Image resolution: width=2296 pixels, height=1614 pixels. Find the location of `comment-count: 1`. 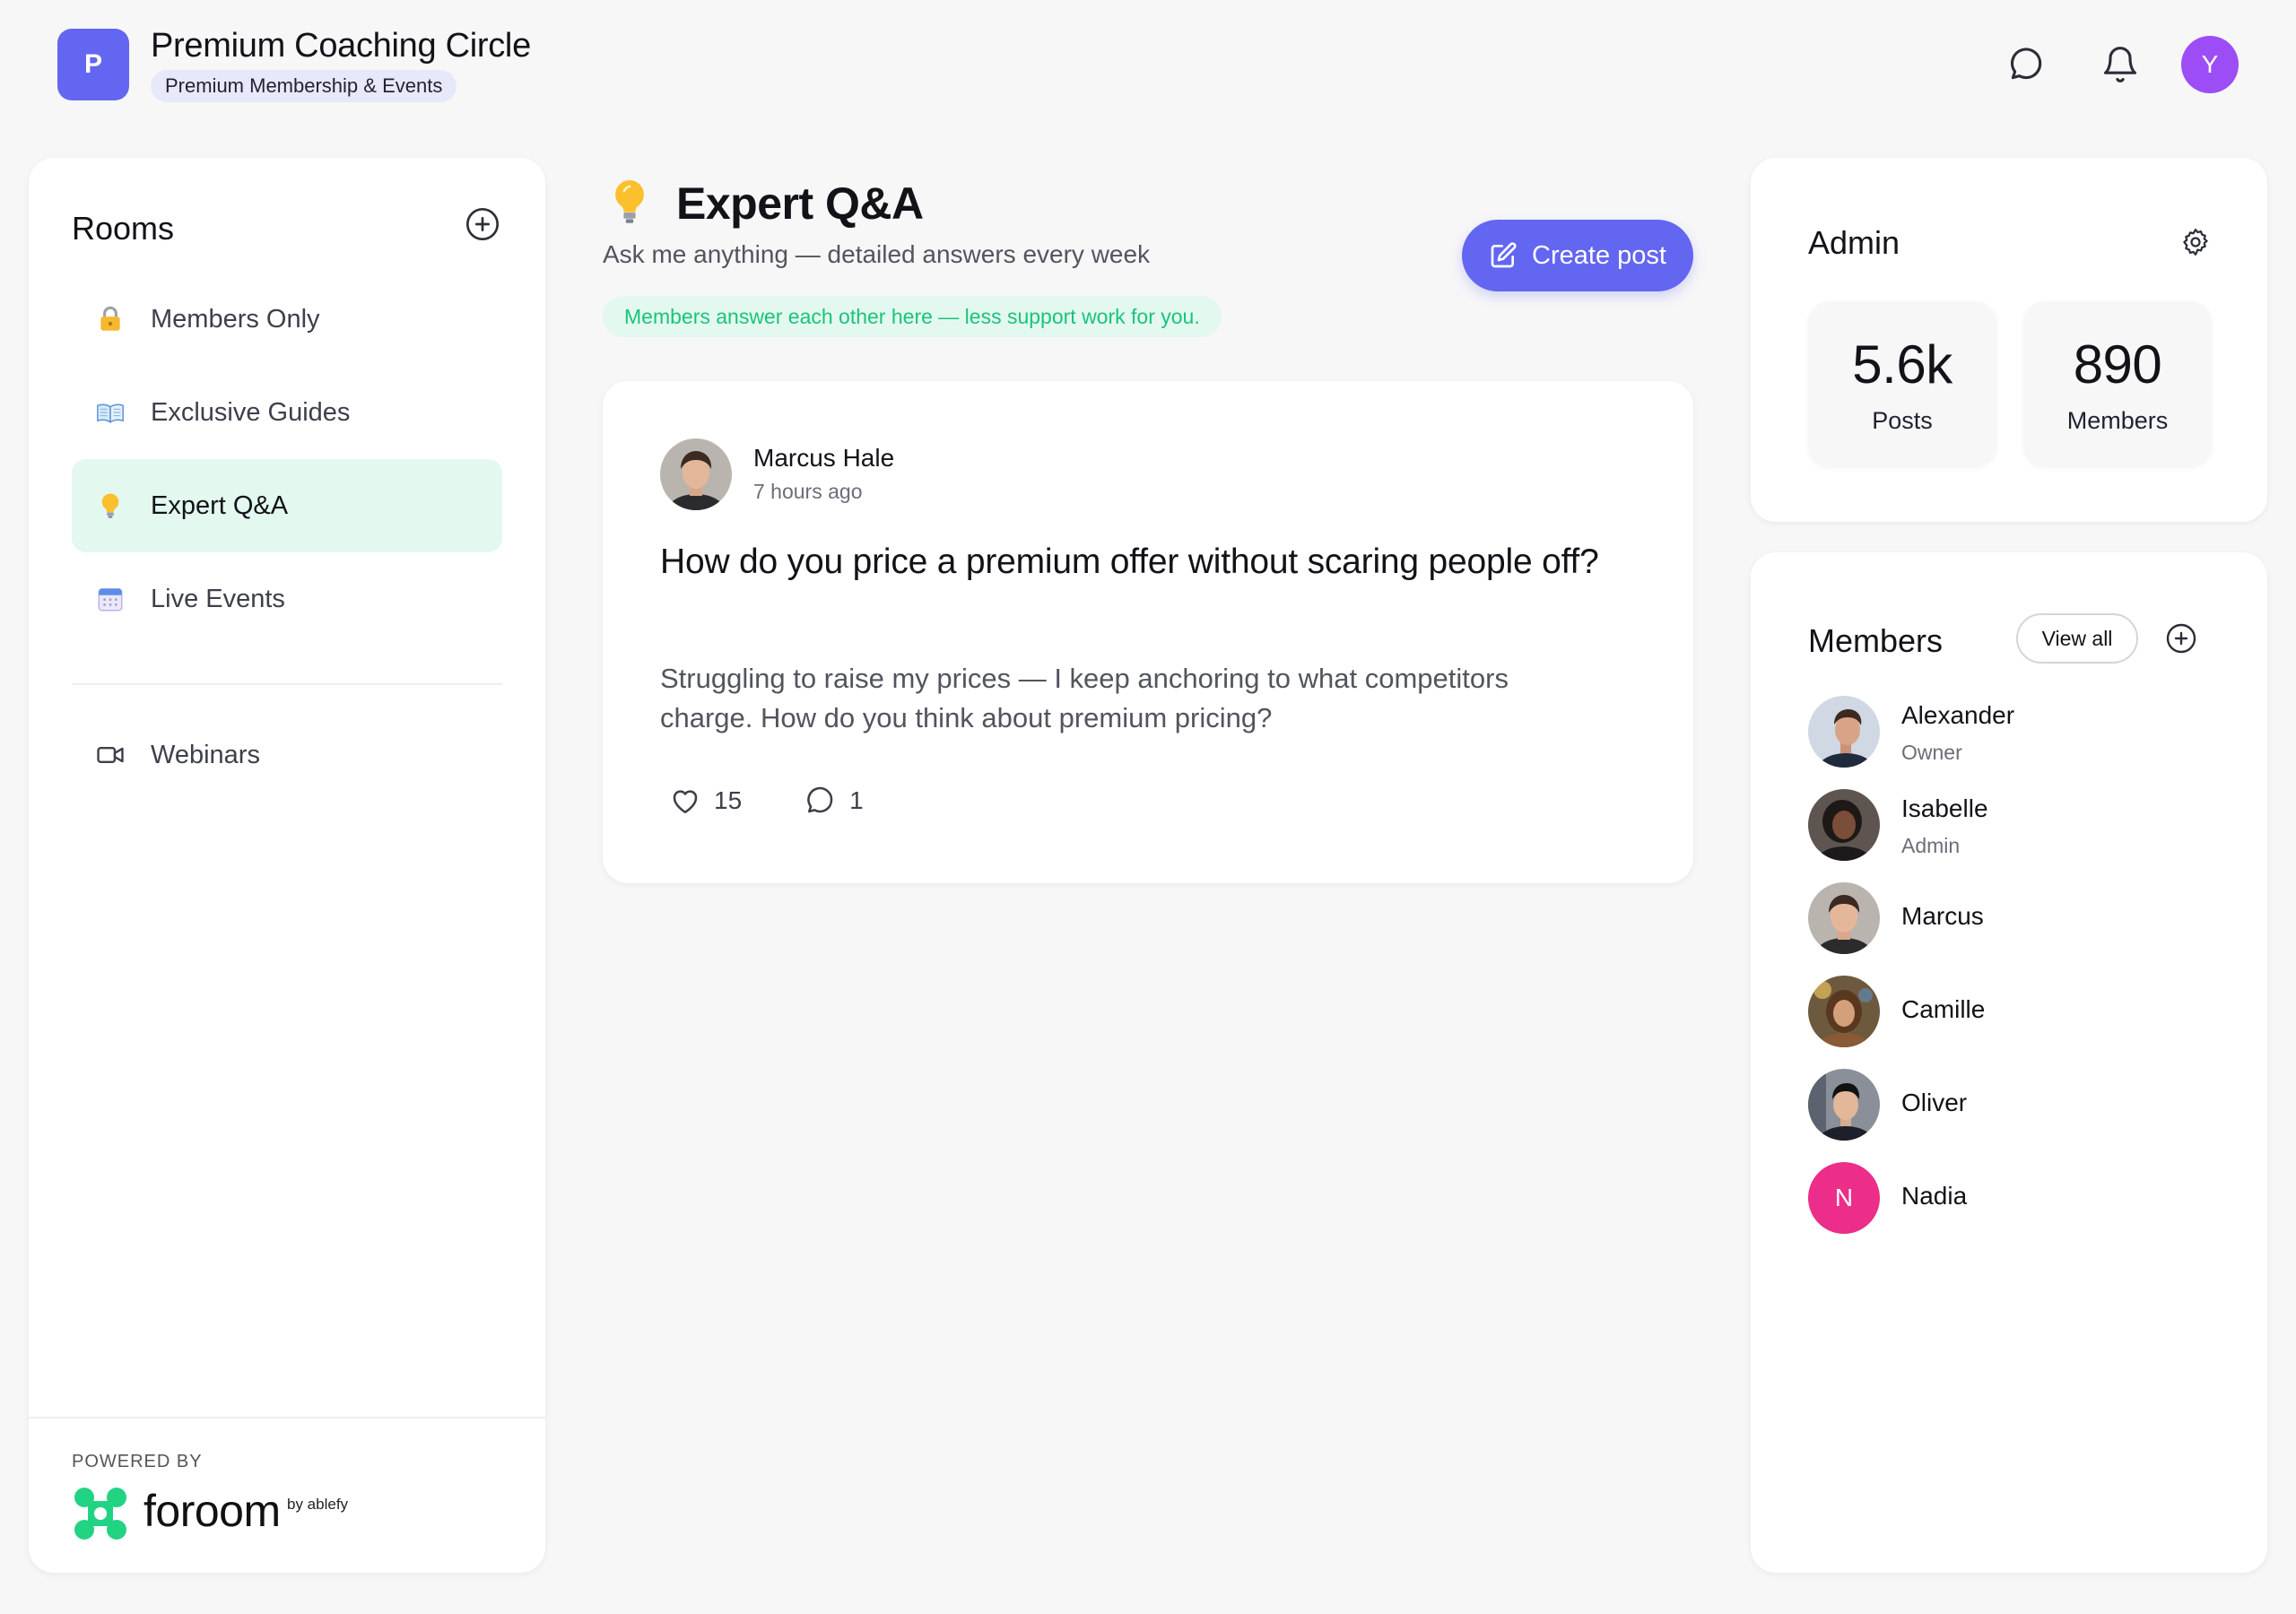

comment-count: 1 is located at coordinates (856, 800).